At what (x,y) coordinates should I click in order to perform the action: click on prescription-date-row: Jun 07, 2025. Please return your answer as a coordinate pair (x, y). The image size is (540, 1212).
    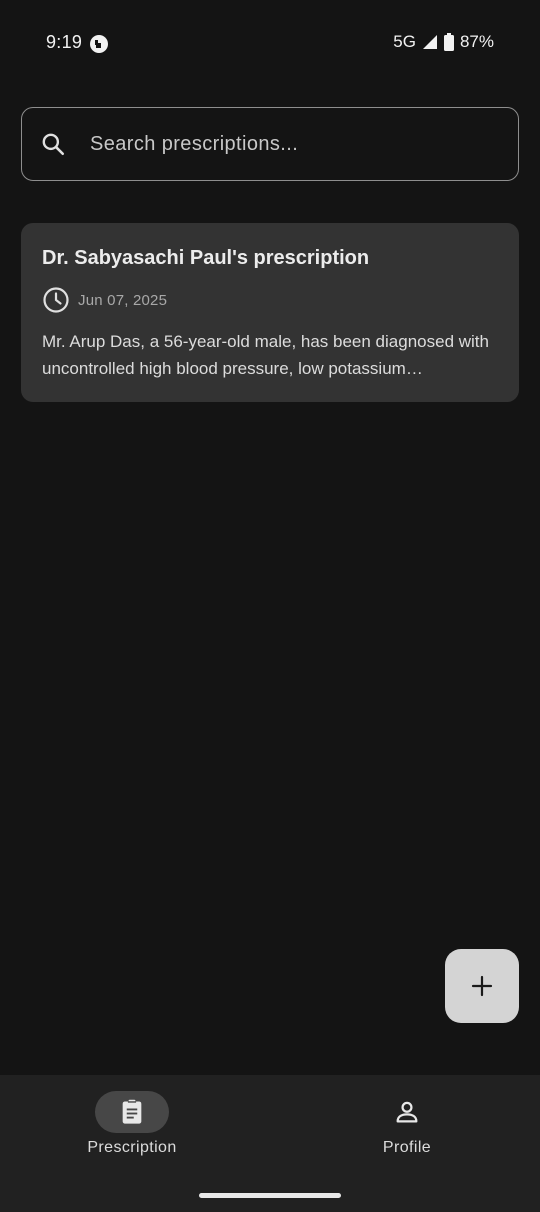
    Looking at the image, I should click on (270, 300).